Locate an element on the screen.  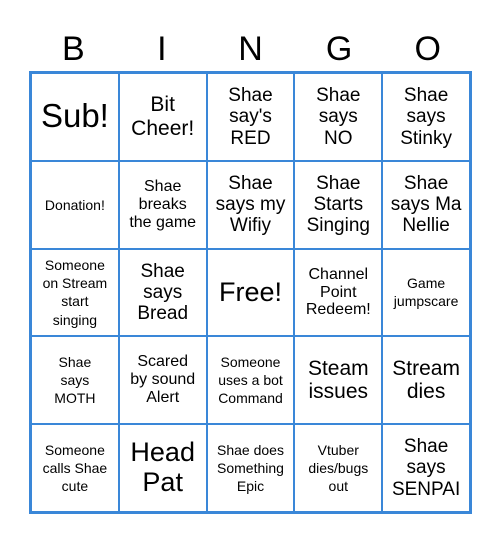
bingo-cell-text: Shae says Ma Nellie is located at coordinates (426, 204).